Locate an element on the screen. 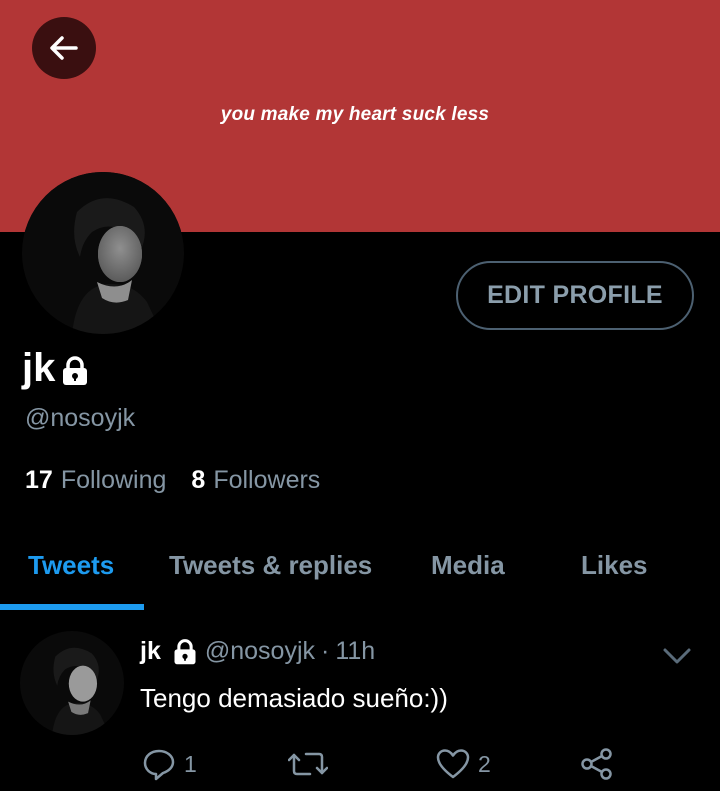 The width and height of the screenshot is (720, 791). tab-media: Media is located at coordinates (468, 565).